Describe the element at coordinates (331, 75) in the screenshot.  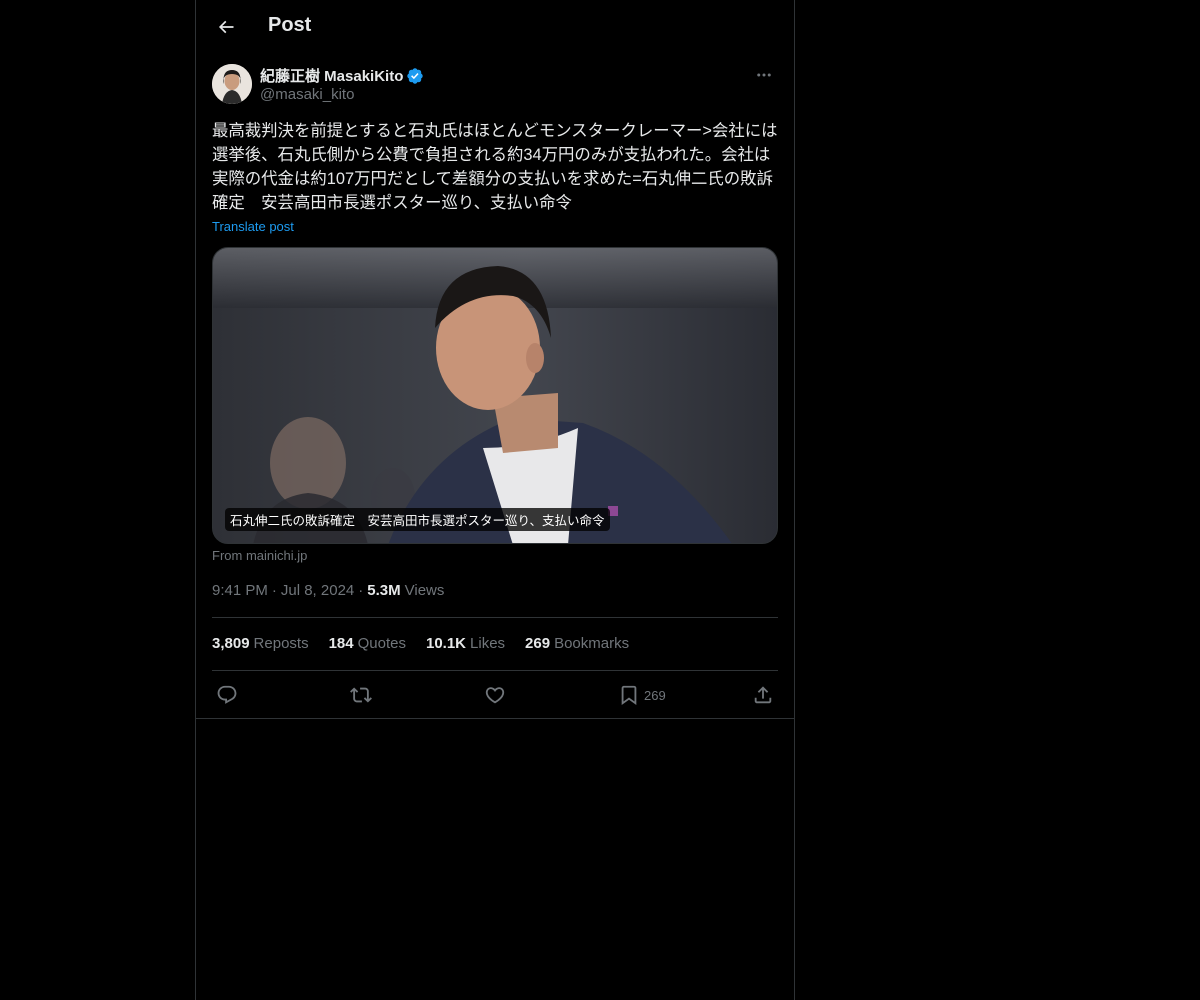
I see `author-name: 紀藤正樹 MasakiKito` at that location.